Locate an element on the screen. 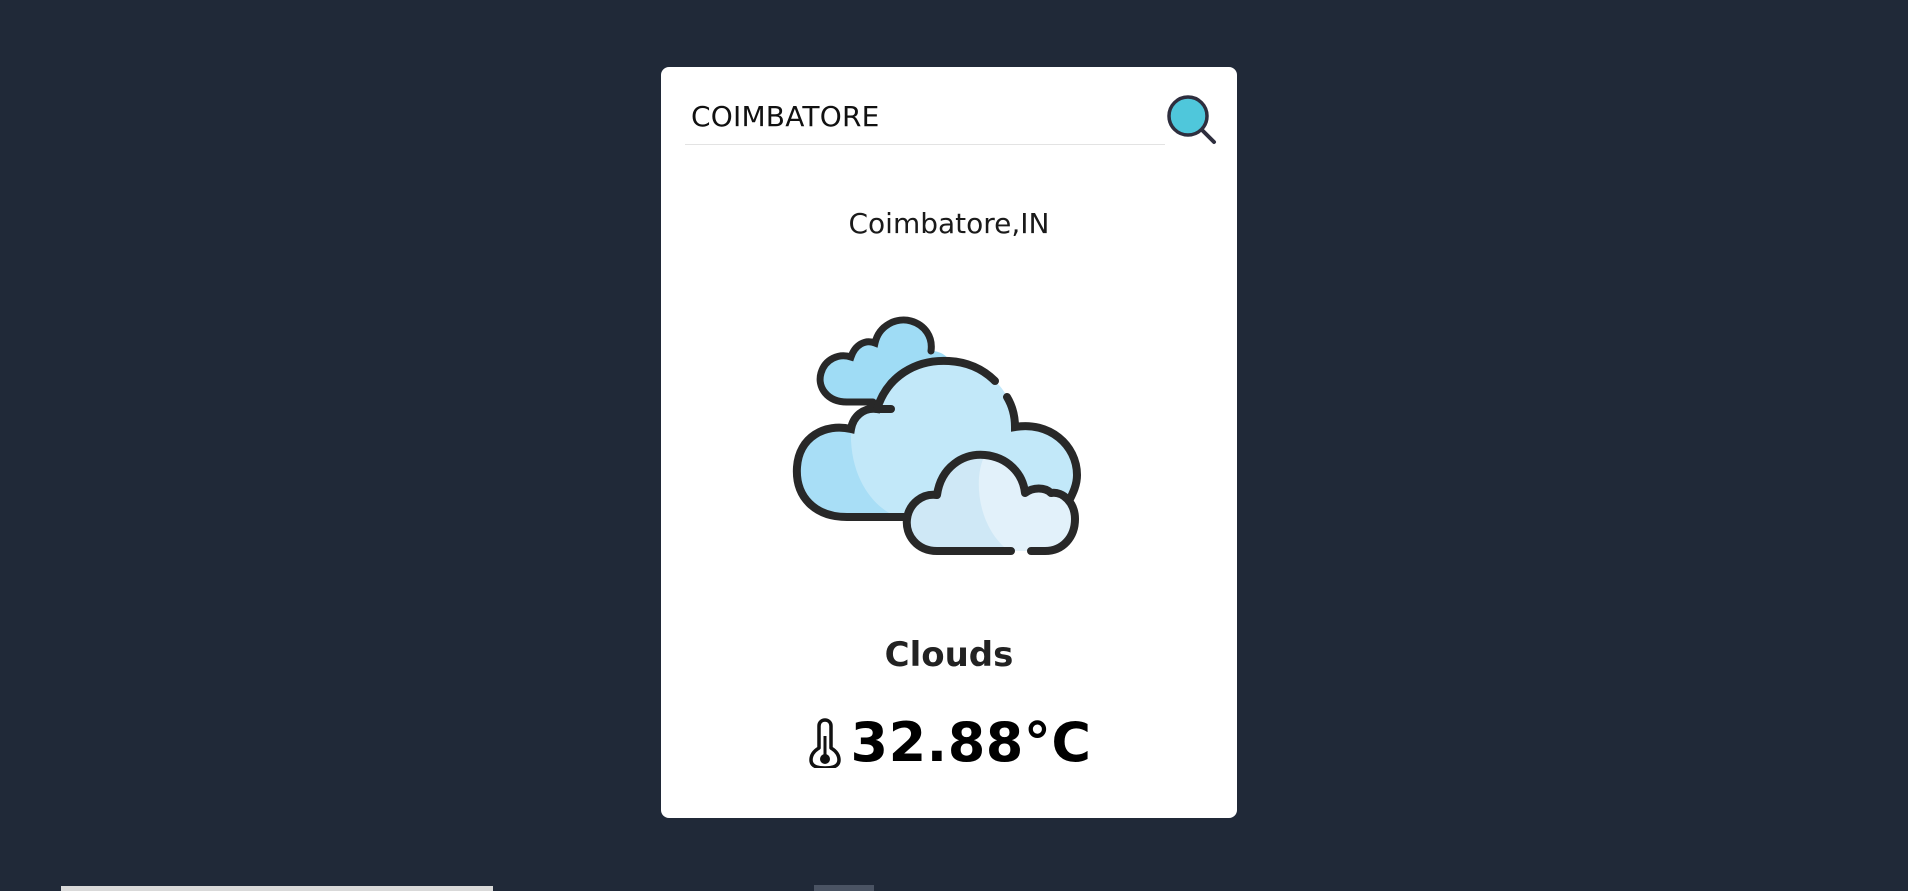 The height and width of the screenshot is (891, 1908). temperature-row: 32.88°C is located at coordinates (949, 742).